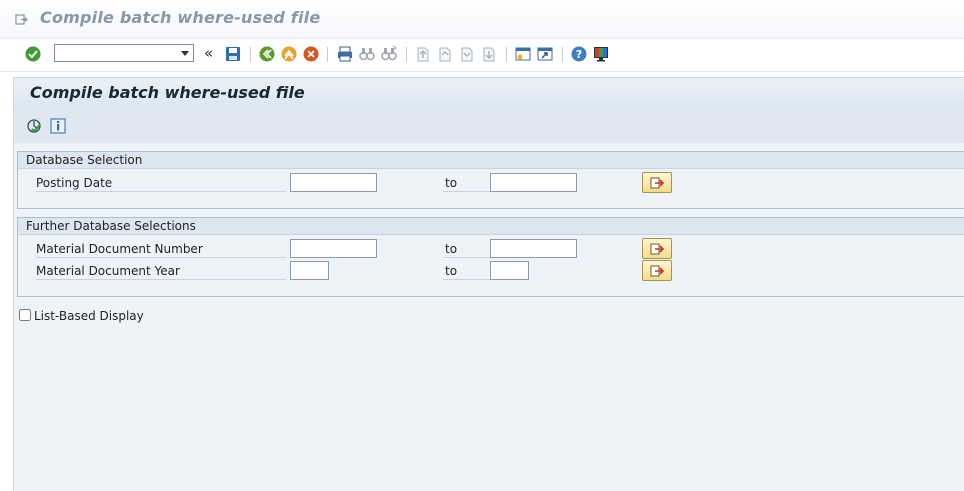 This screenshot has width=964, height=491. What do you see at coordinates (545, 54) in the screenshot?
I see `shortcut-icon` at bounding box center [545, 54].